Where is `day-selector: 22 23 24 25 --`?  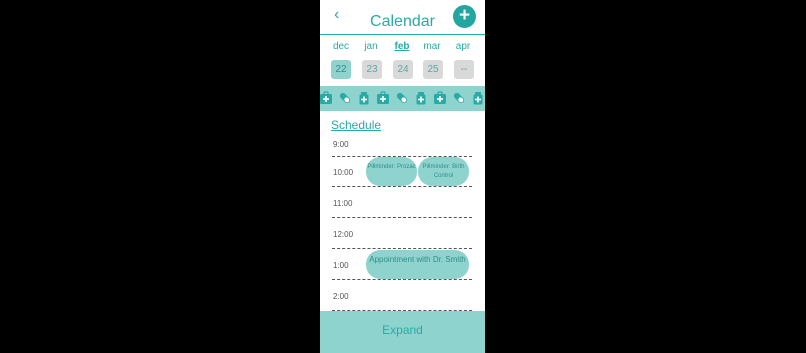
day-selector: 22 23 24 25 -- is located at coordinates (402, 70).